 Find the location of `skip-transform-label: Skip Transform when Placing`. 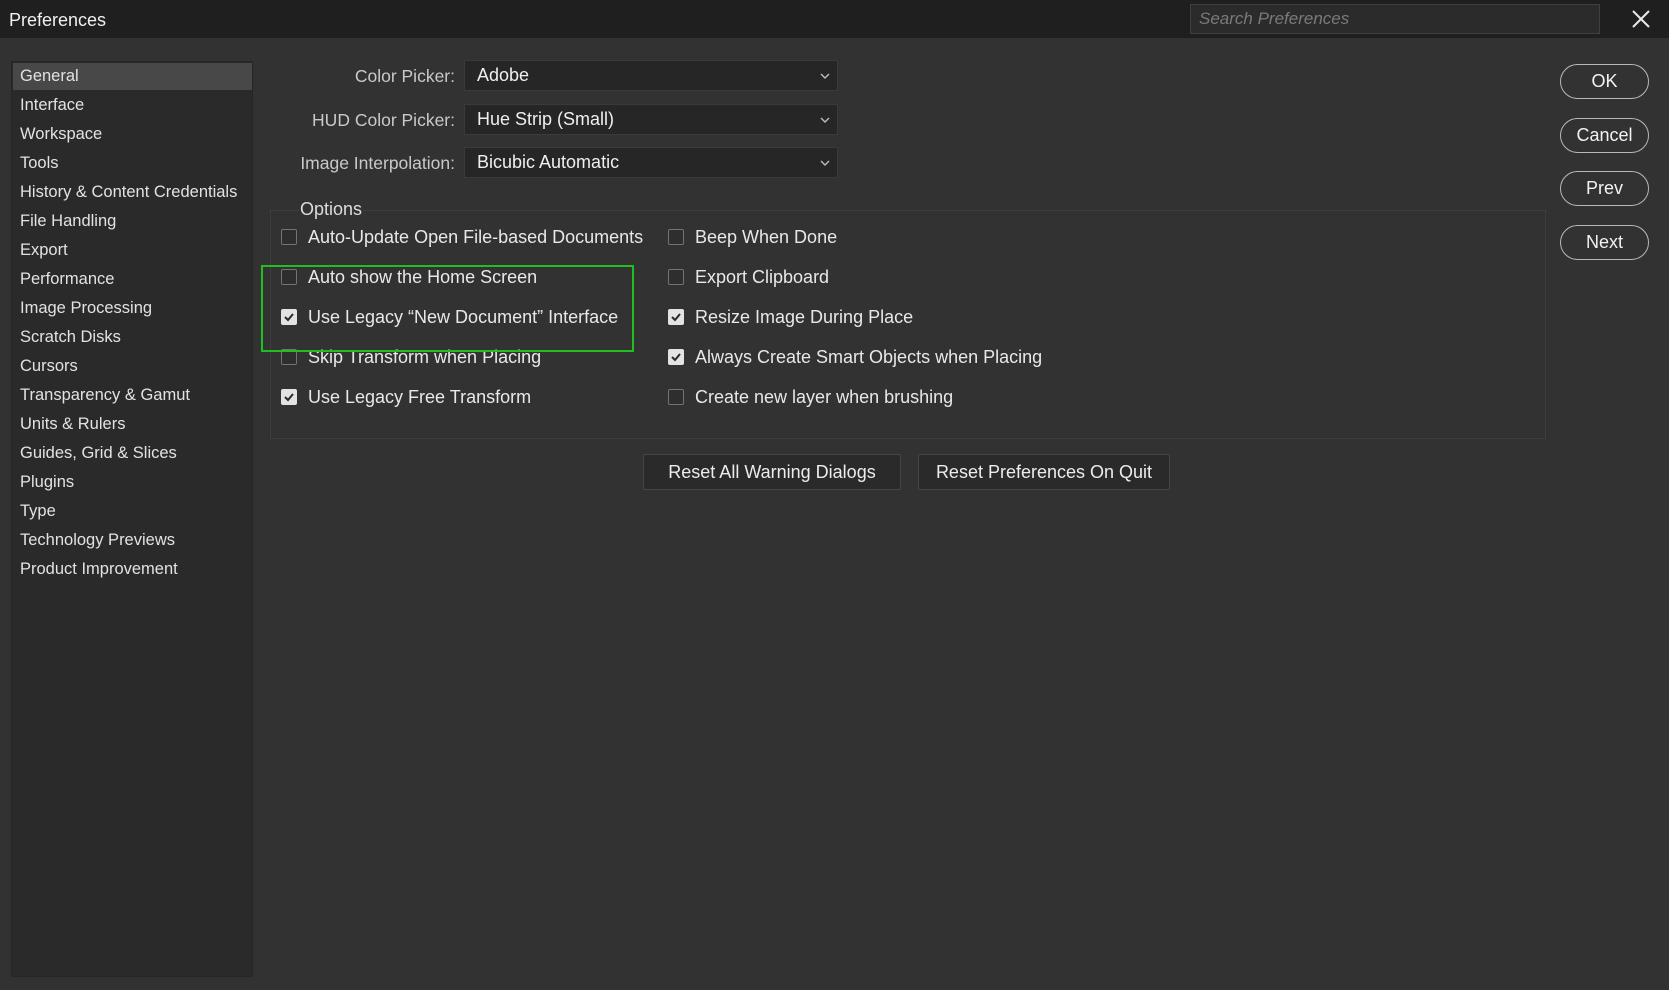

skip-transform-label: Skip Transform when Placing is located at coordinates (425, 357).